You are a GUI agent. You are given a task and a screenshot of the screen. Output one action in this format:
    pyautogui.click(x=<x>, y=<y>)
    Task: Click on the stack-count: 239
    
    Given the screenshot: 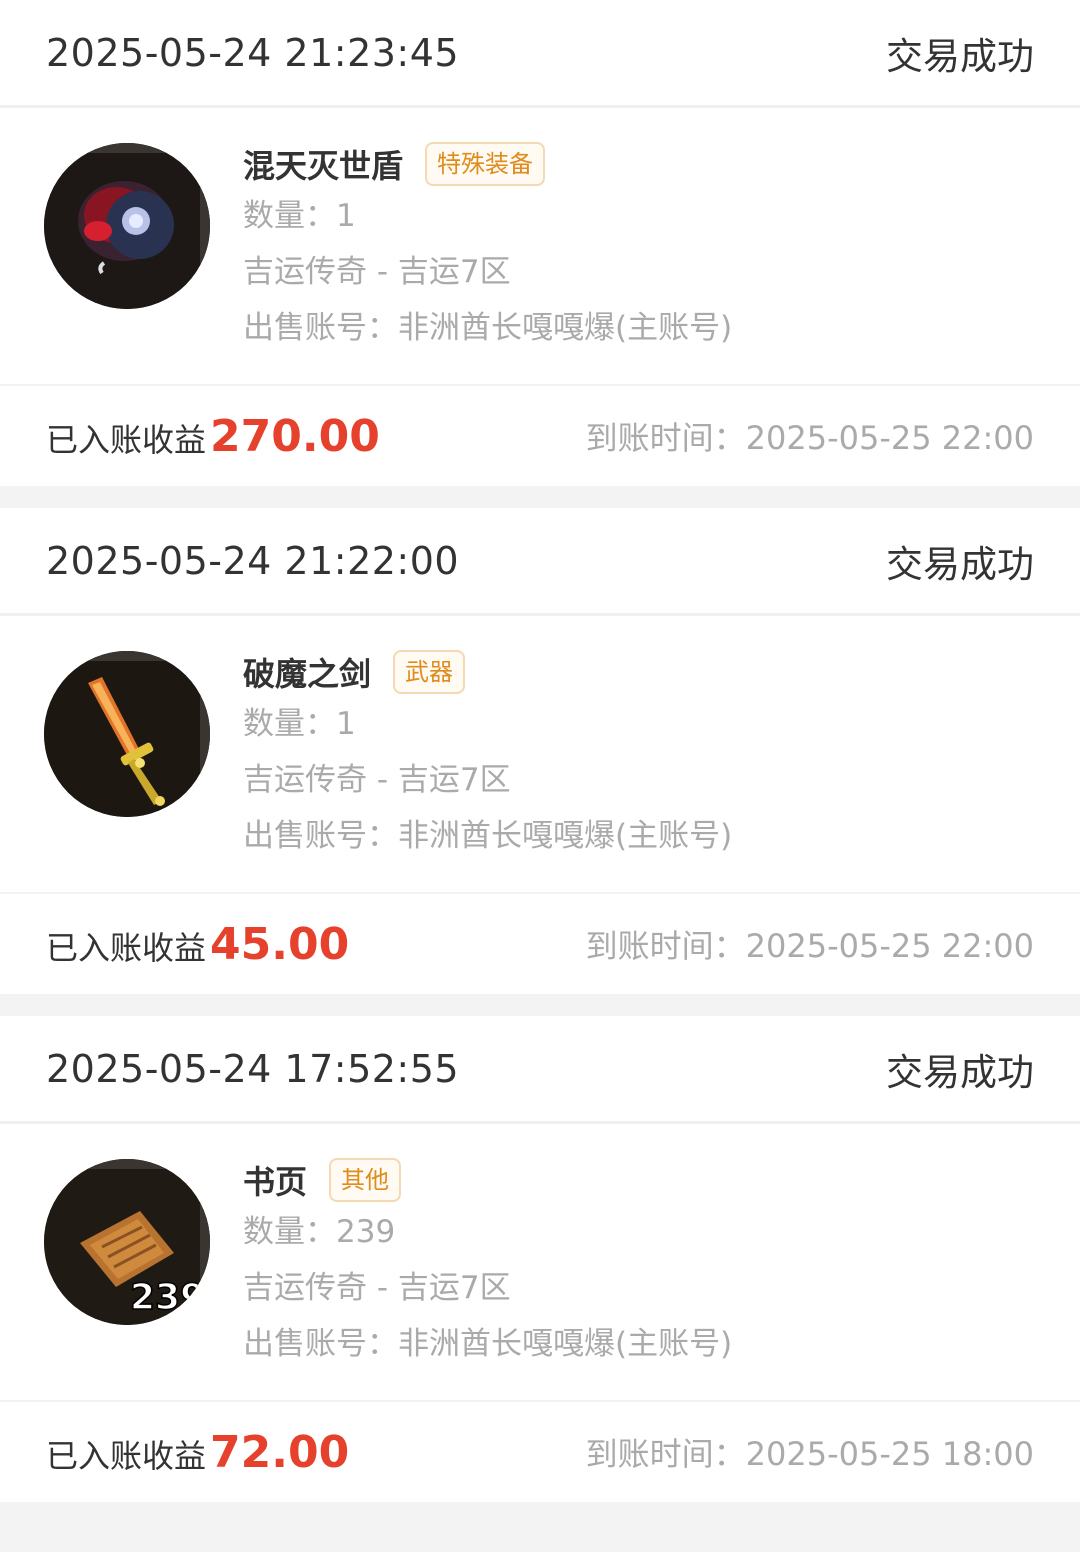 What is the action you would take?
    pyautogui.click(x=167, y=1297)
    